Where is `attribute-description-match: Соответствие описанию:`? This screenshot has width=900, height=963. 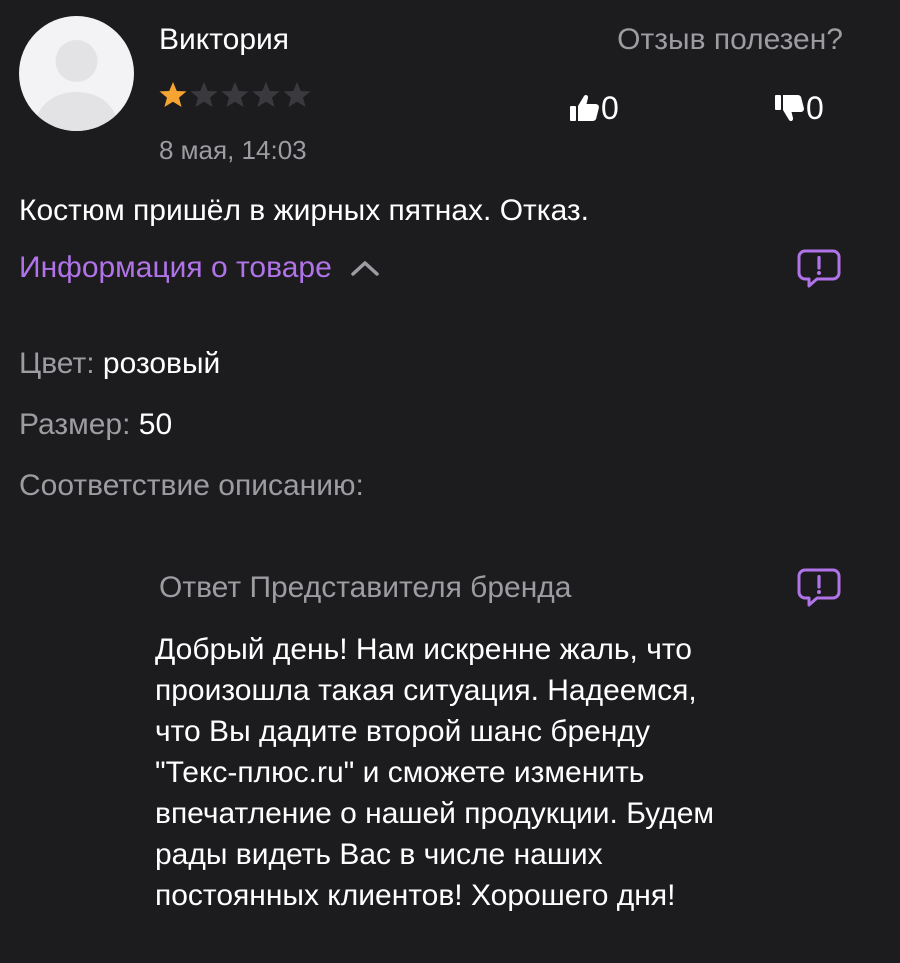 attribute-description-match: Соответствие описанию: is located at coordinates (191, 486).